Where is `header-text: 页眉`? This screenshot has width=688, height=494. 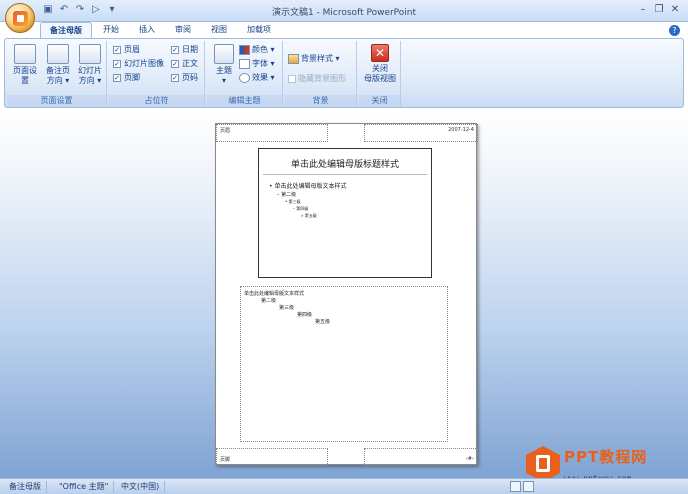 header-text: 页眉 is located at coordinates (225, 131).